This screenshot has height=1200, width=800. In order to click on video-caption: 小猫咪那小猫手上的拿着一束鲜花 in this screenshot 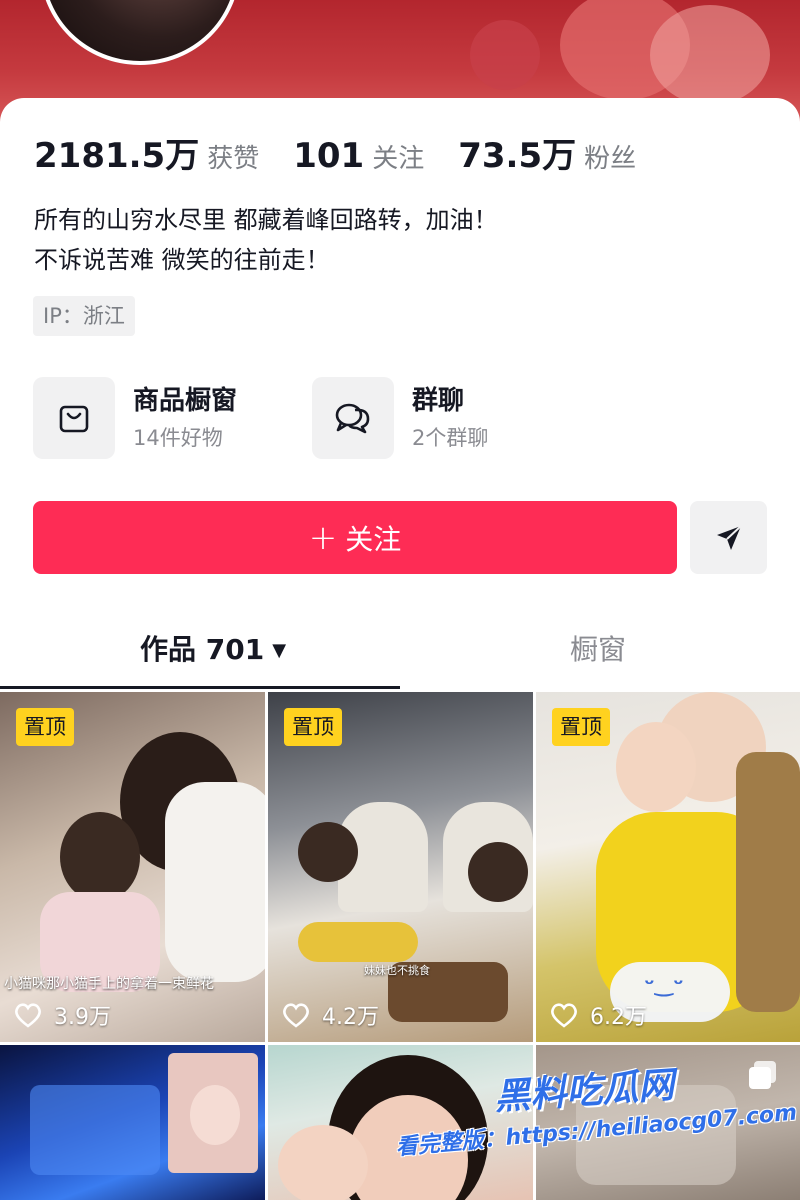, I will do `click(109, 984)`.